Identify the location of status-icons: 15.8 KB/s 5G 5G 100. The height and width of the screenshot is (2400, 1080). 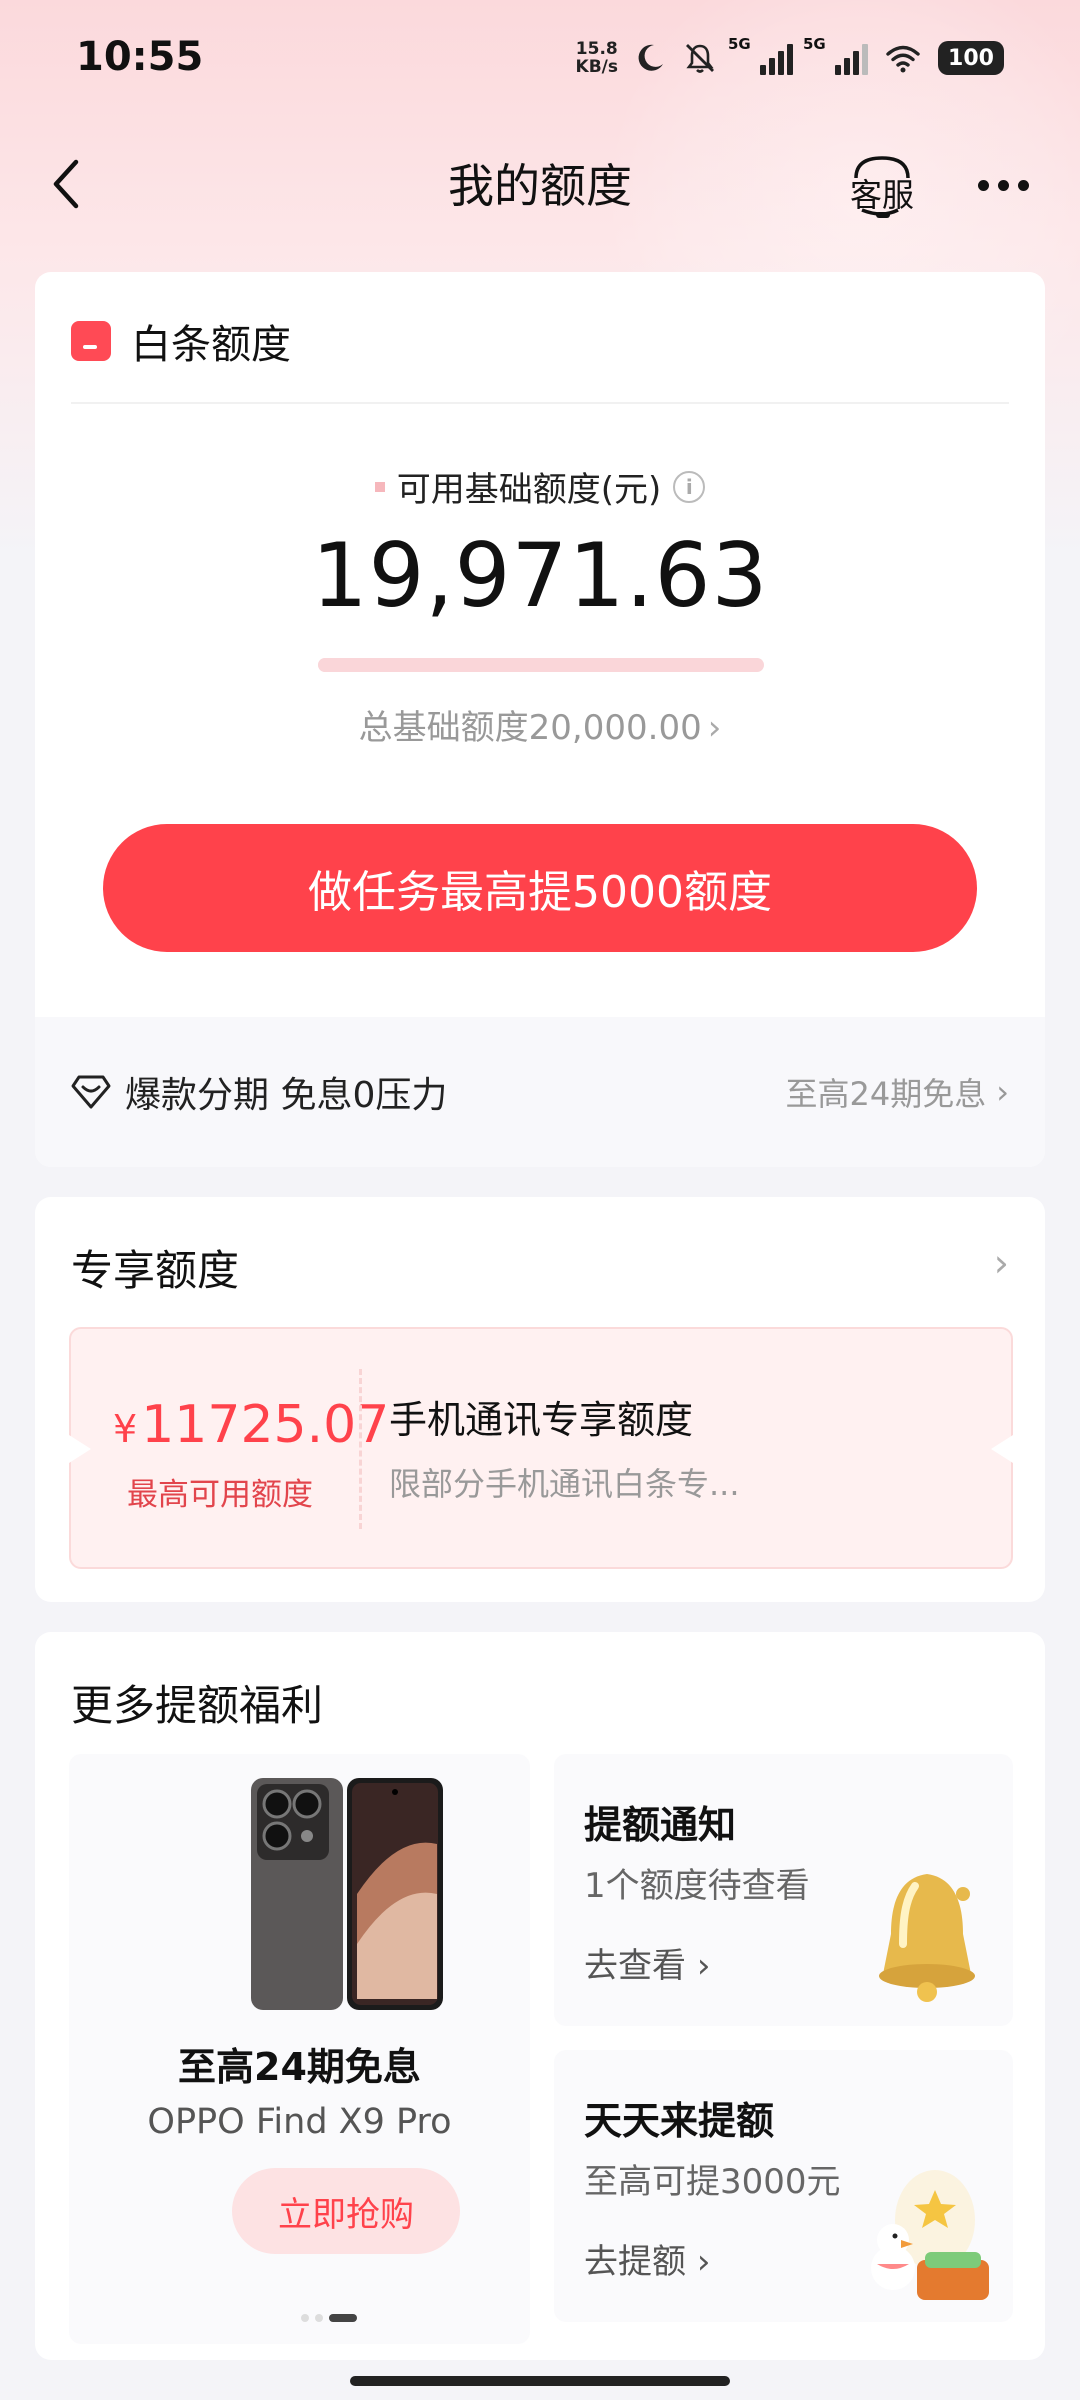
(790, 58).